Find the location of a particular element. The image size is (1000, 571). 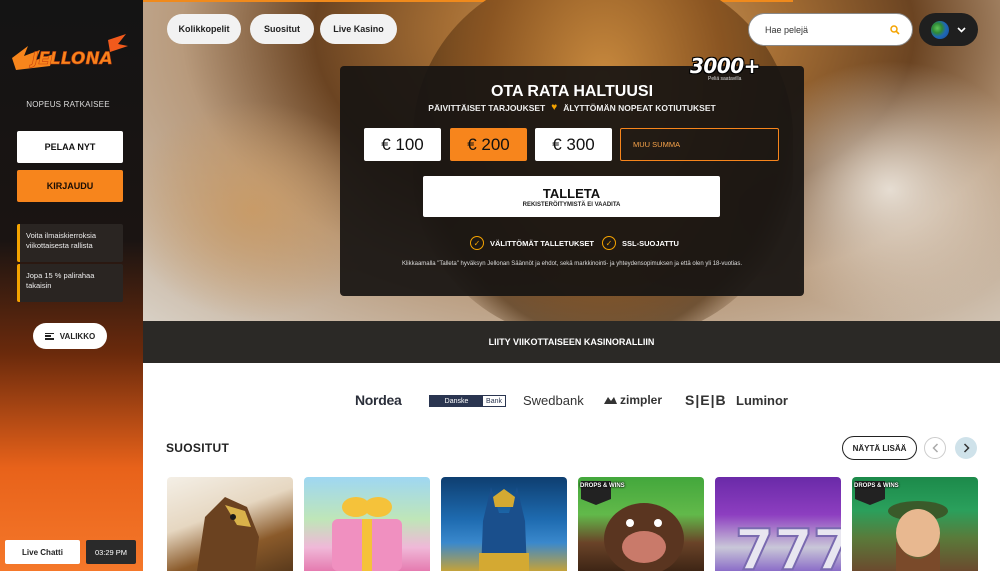

chevron-right-icon is located at coordinates (966, 448).